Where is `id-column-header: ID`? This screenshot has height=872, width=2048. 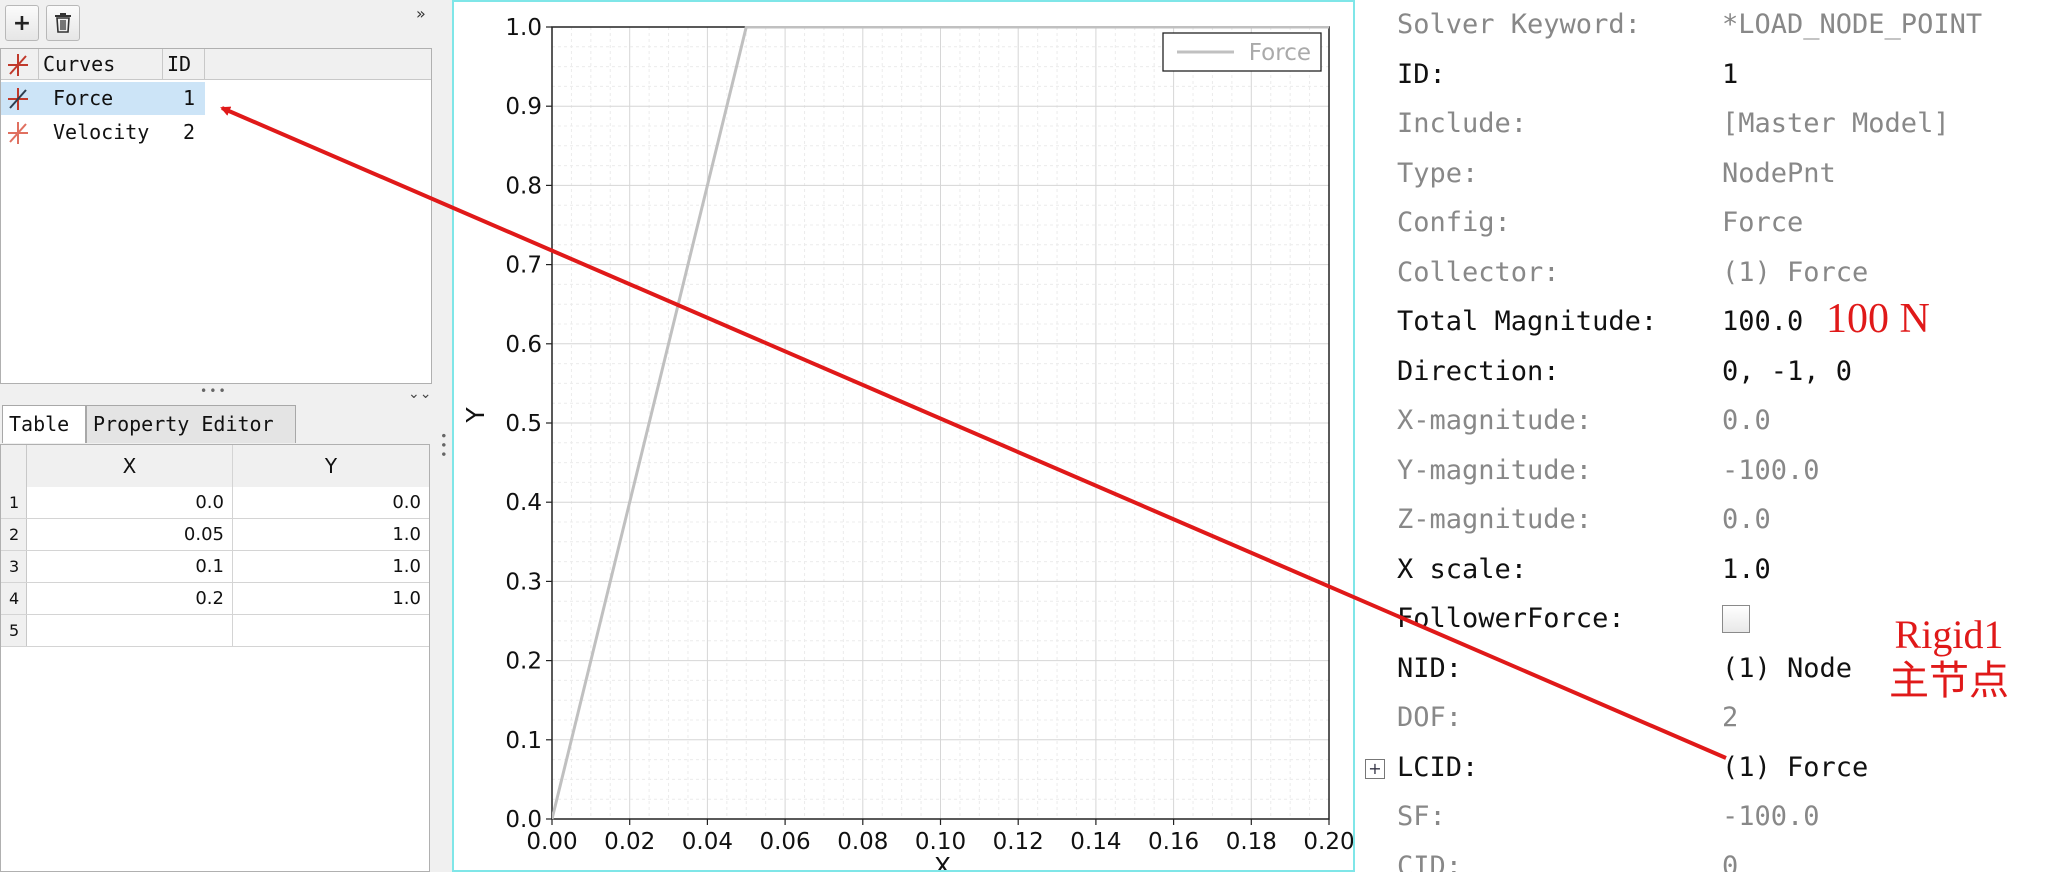
id-column-header: ID is located at coordinates (184, 64).